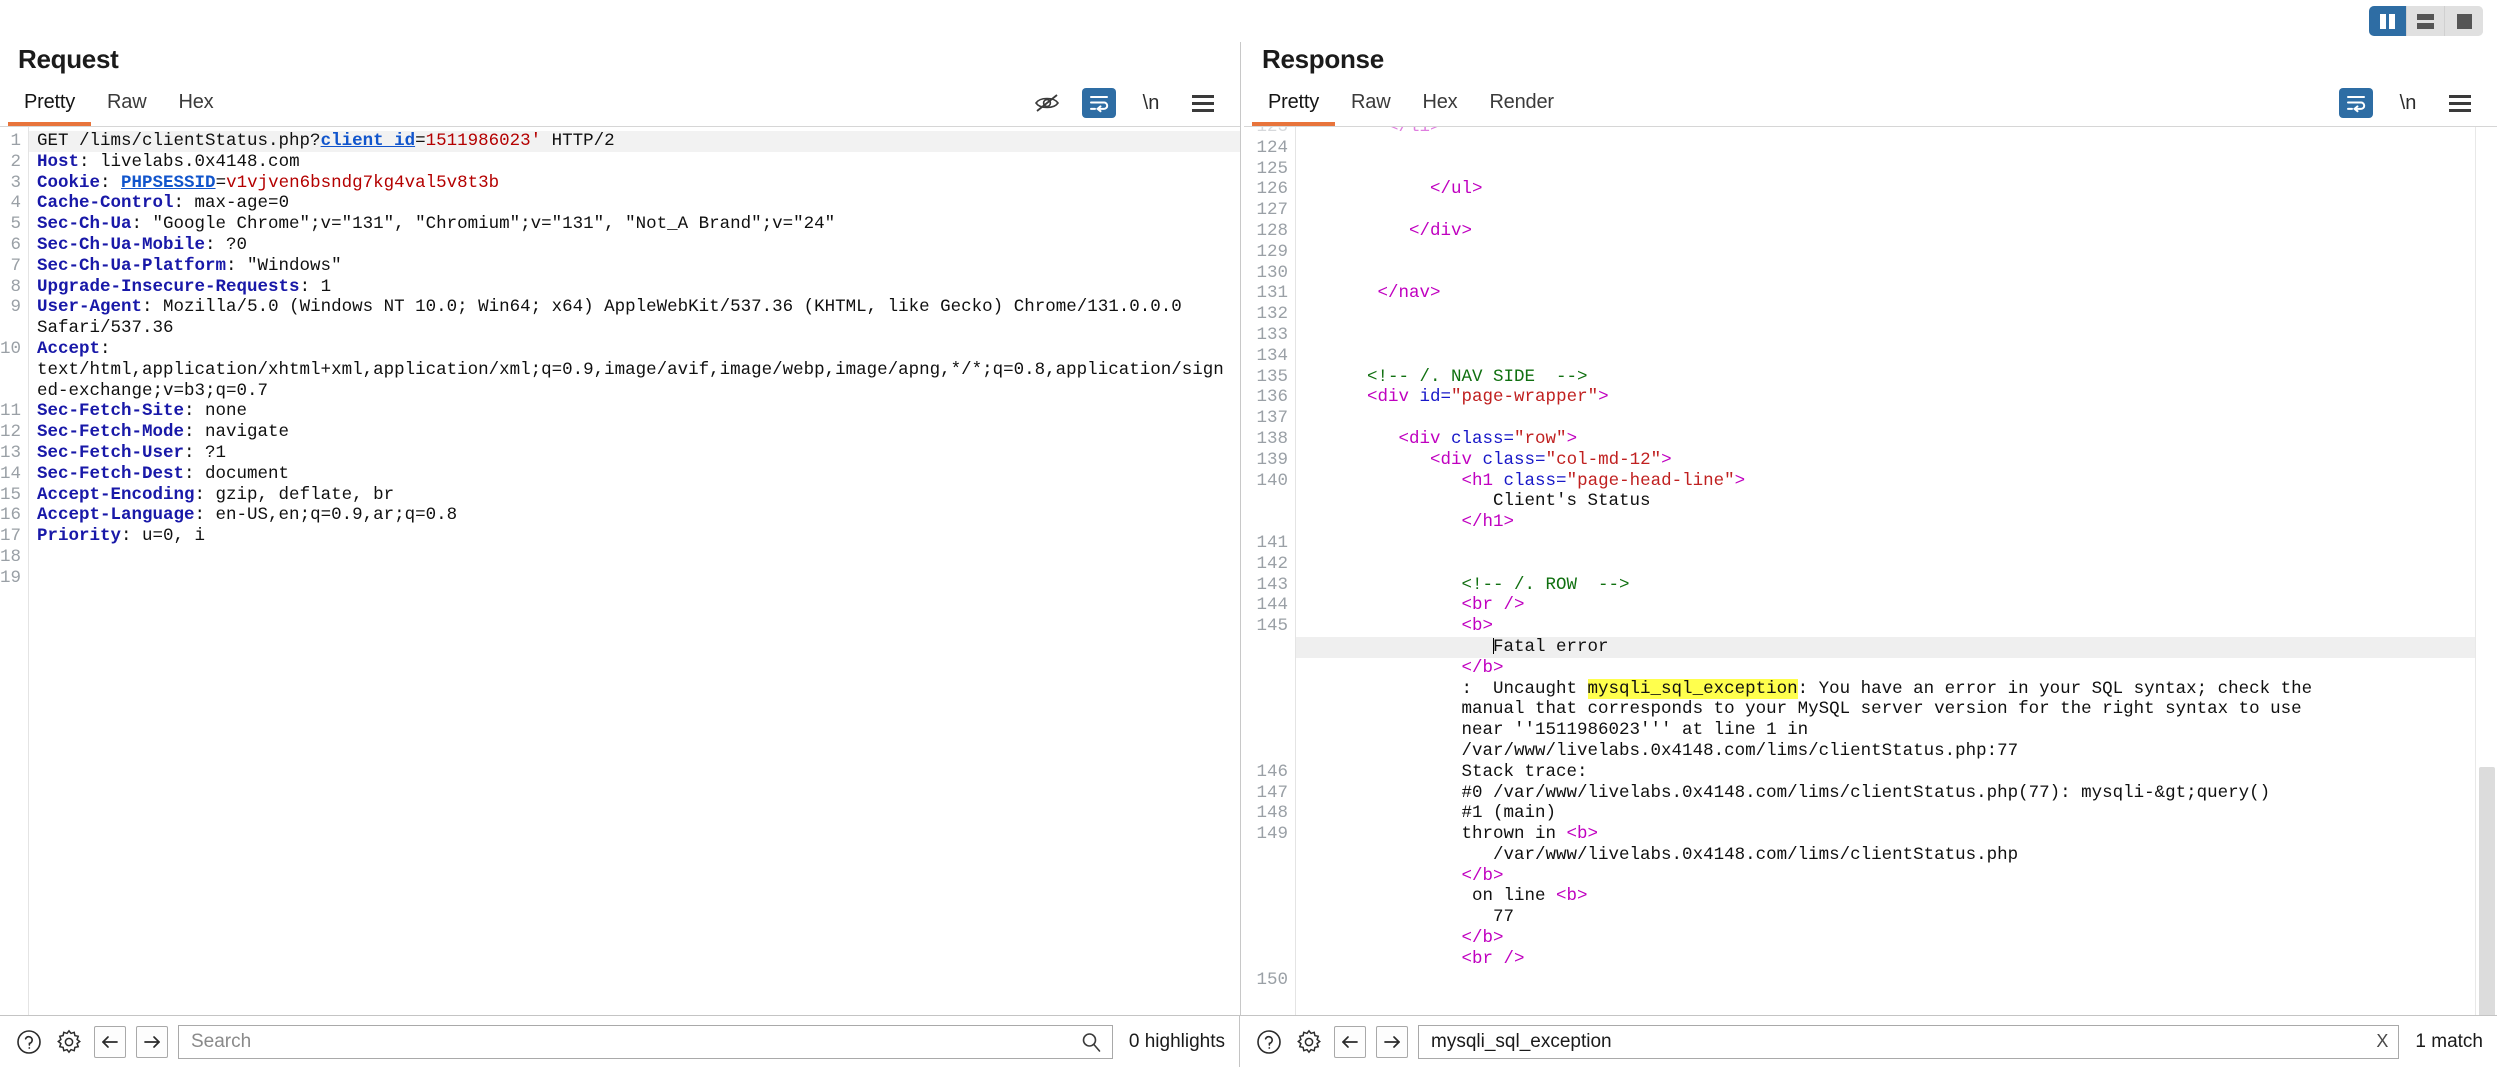 The width and height of the screenshot is (2497, 1067). What do you see at coordinates (634, 495) in the screenshot?
I see `code-line: Accept-Encoding: gzip, deflate, br` at bounding box center [634, 495].